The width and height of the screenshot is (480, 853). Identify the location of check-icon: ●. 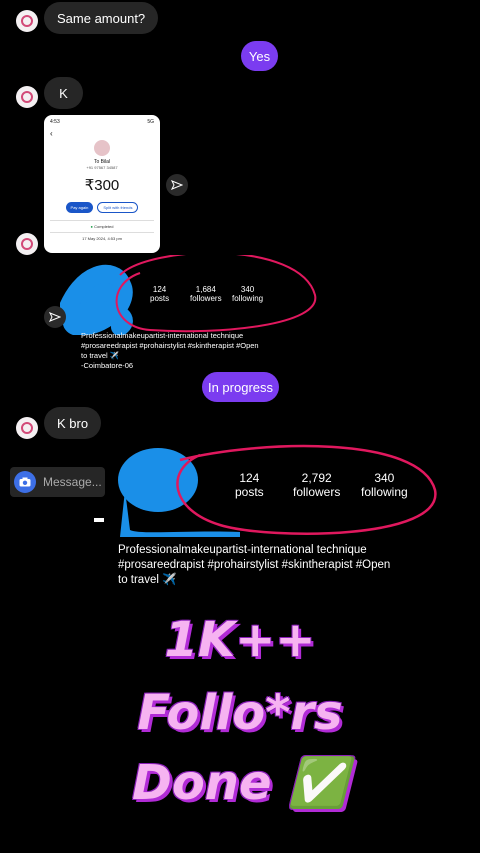
(91, 226).